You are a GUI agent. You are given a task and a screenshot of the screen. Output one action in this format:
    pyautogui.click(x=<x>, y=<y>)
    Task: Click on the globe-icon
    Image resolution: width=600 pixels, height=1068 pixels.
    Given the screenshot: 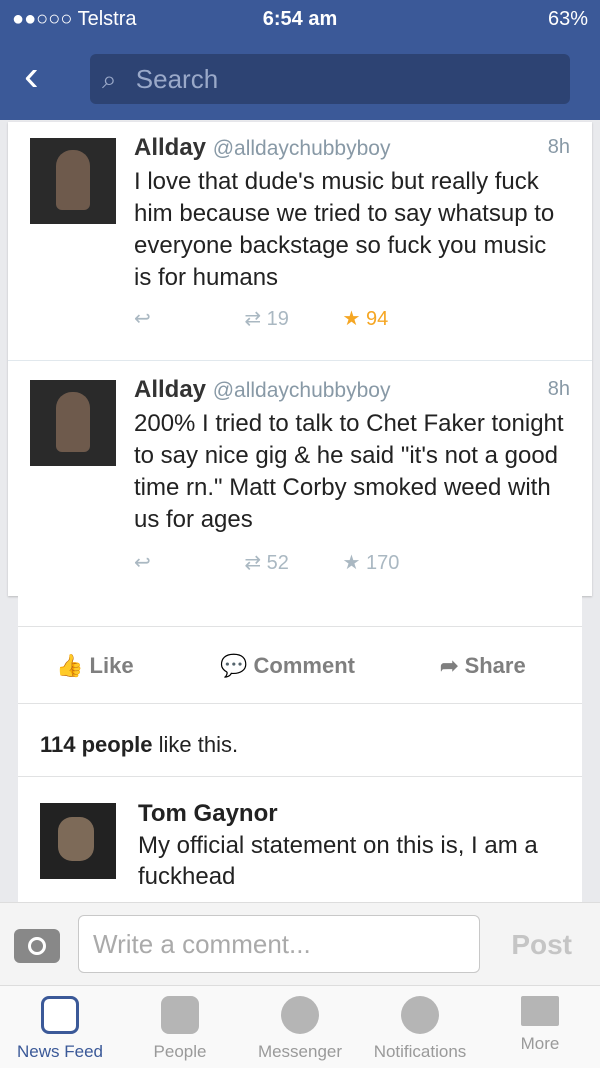 What is the action you would take?
    pyautogui.click(x=420, y=1015)
    